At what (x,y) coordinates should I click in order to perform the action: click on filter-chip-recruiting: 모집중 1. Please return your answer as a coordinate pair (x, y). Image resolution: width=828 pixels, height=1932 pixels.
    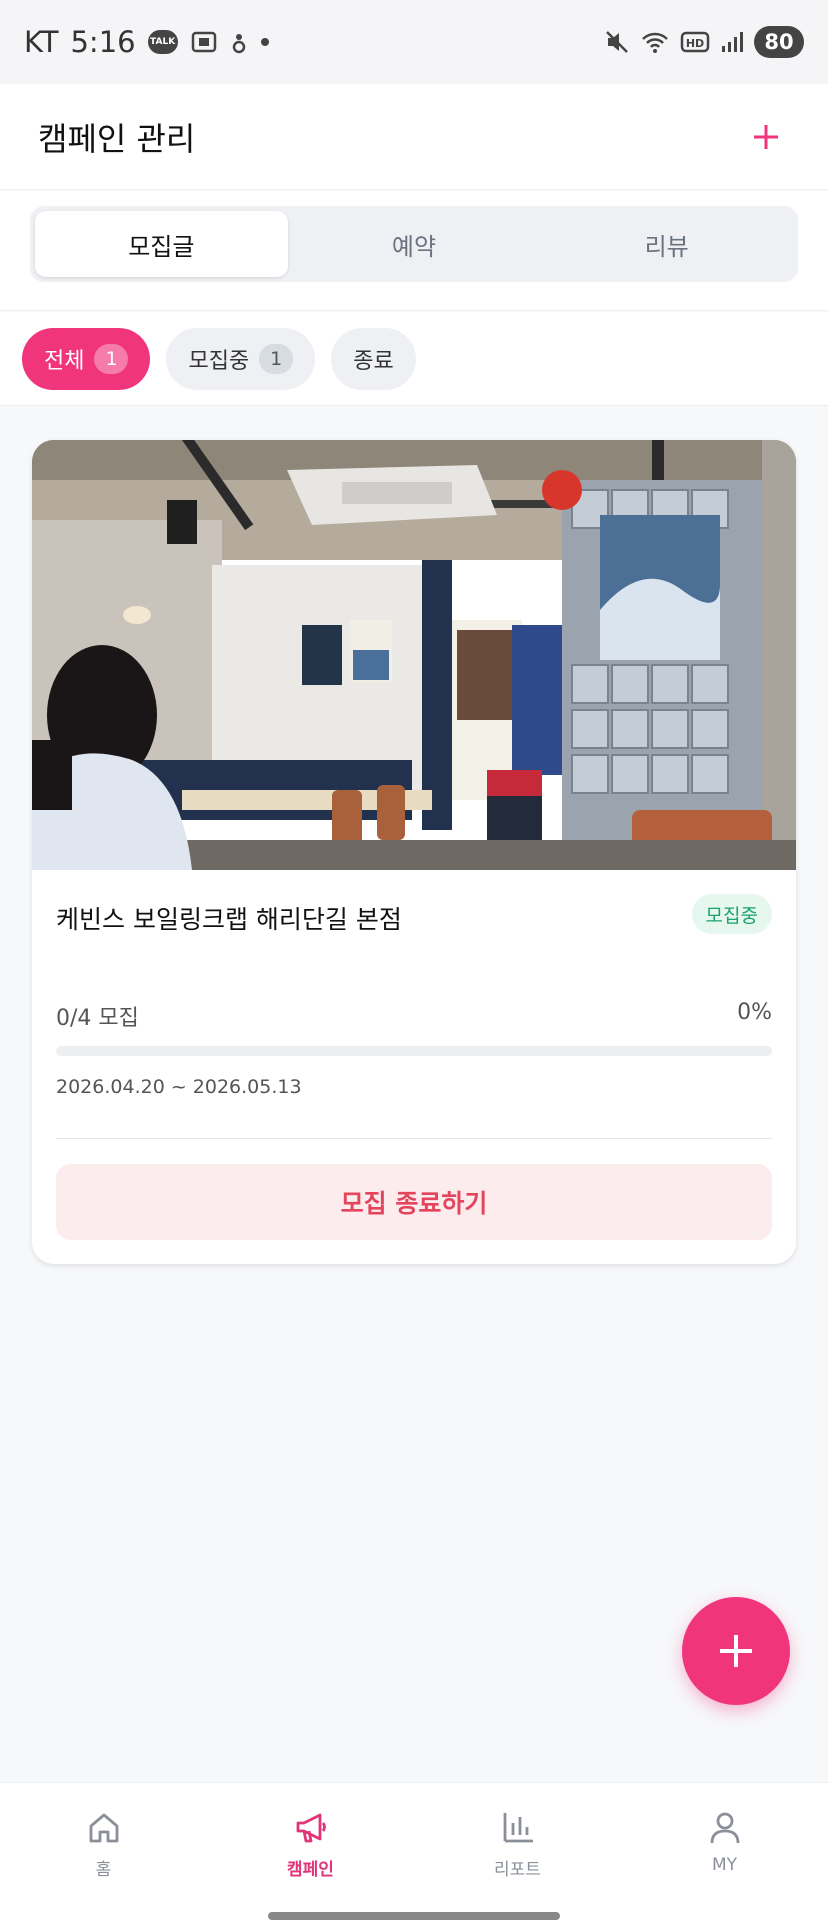
    Looking at the image, I should click on (241, 358).